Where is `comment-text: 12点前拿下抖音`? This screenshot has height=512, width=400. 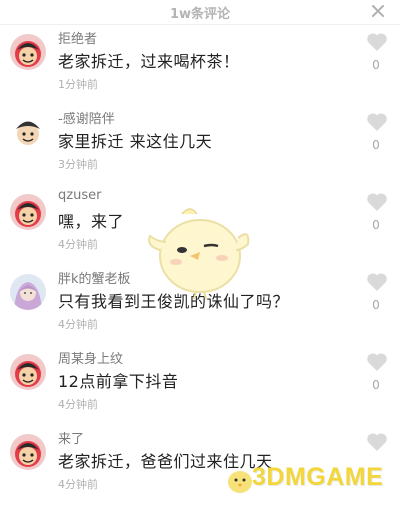
comment-text: 12点前拿下抖音 is located at coordinates (118, 381).